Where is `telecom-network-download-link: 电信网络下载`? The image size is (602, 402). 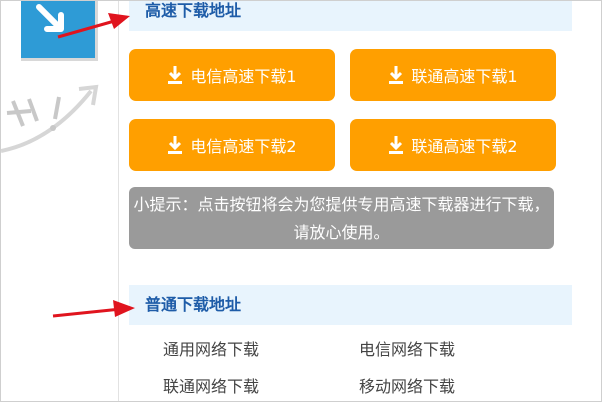 telecom-network-download-link: 电信网络下载 is located at coordinates (407, 348).